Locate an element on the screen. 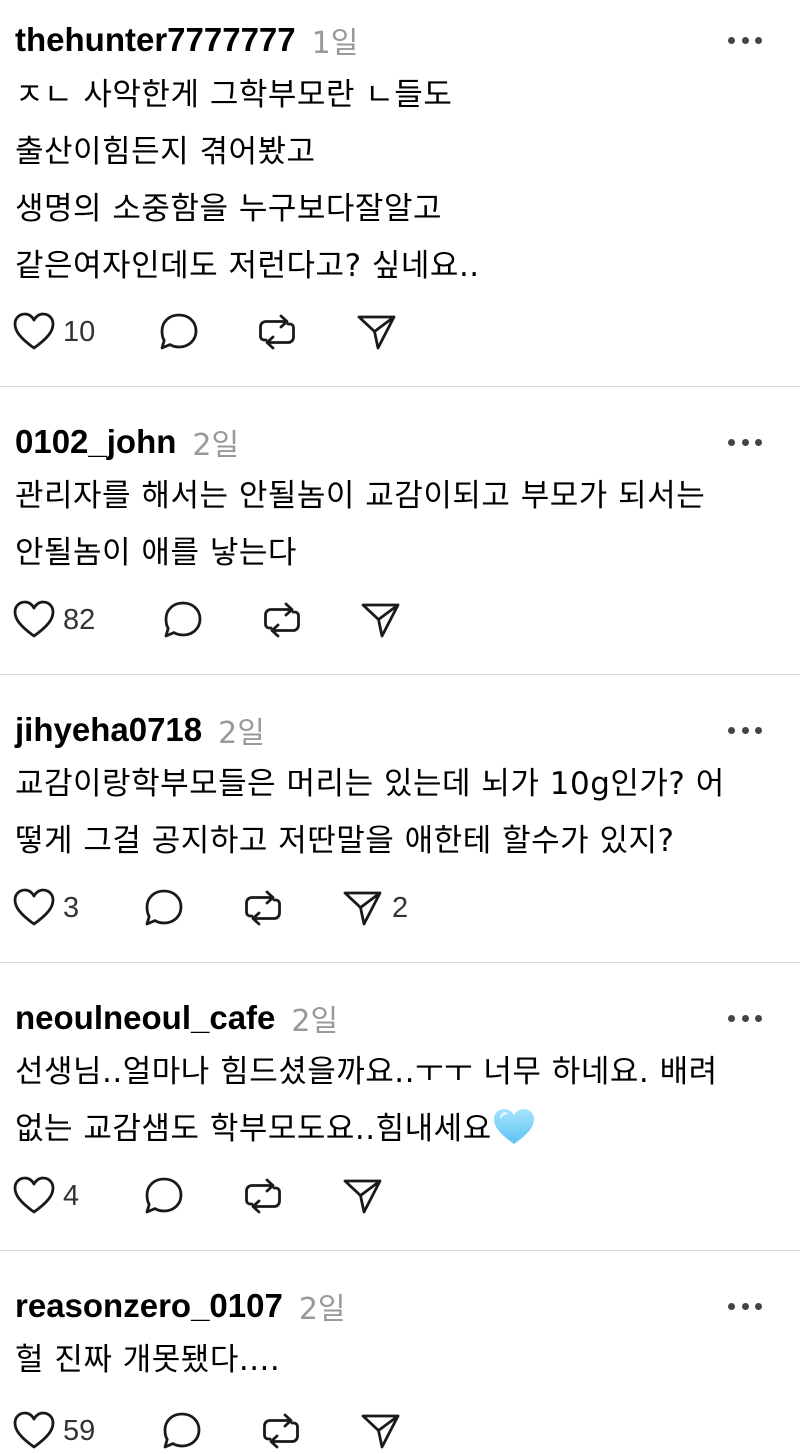 This screenshot has width=800, height=1454. like-count: 82 is located at coordinates (79, 619).